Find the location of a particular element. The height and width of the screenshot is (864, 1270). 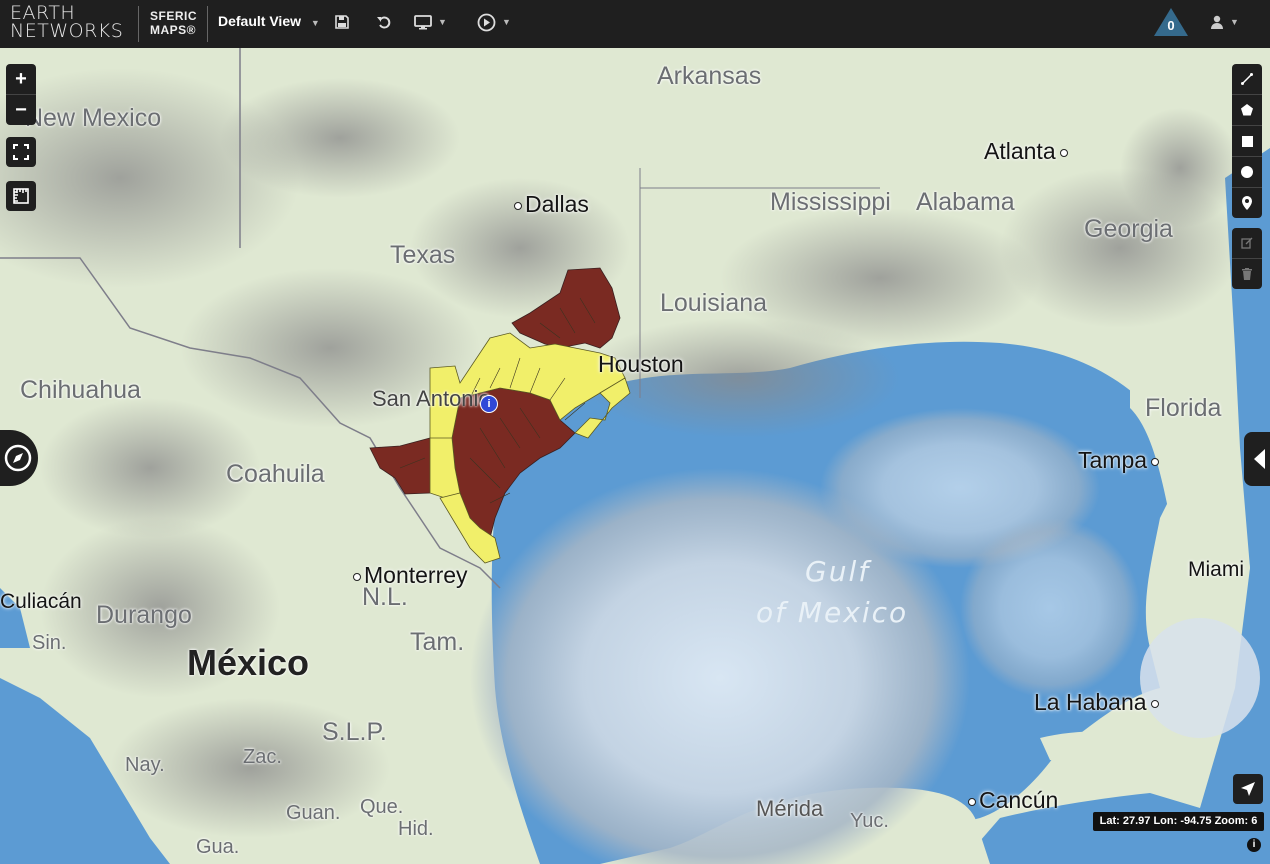

user-icon is located at coordinates (1217, 22).